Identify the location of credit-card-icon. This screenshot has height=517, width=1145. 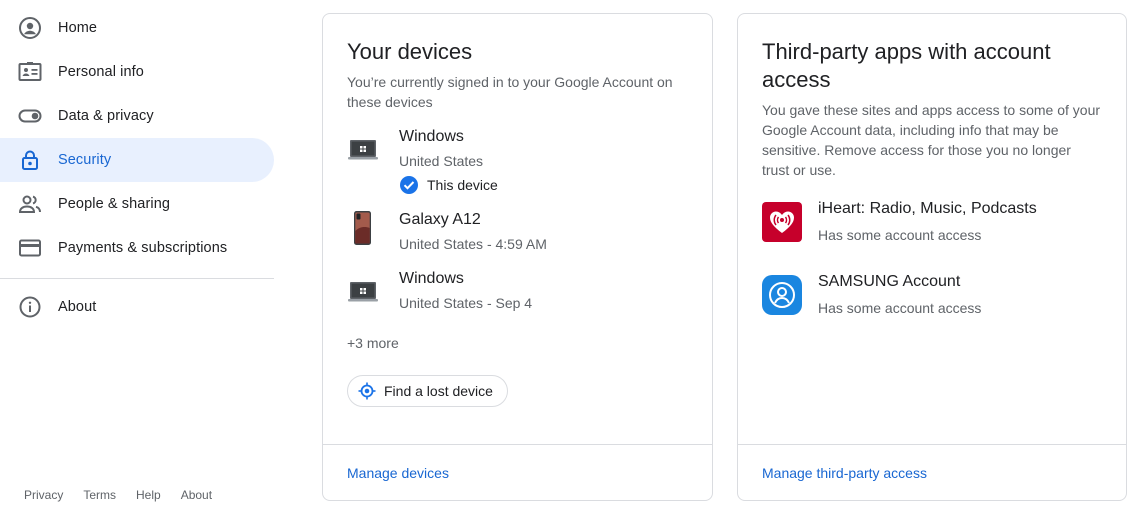
(30, 248).